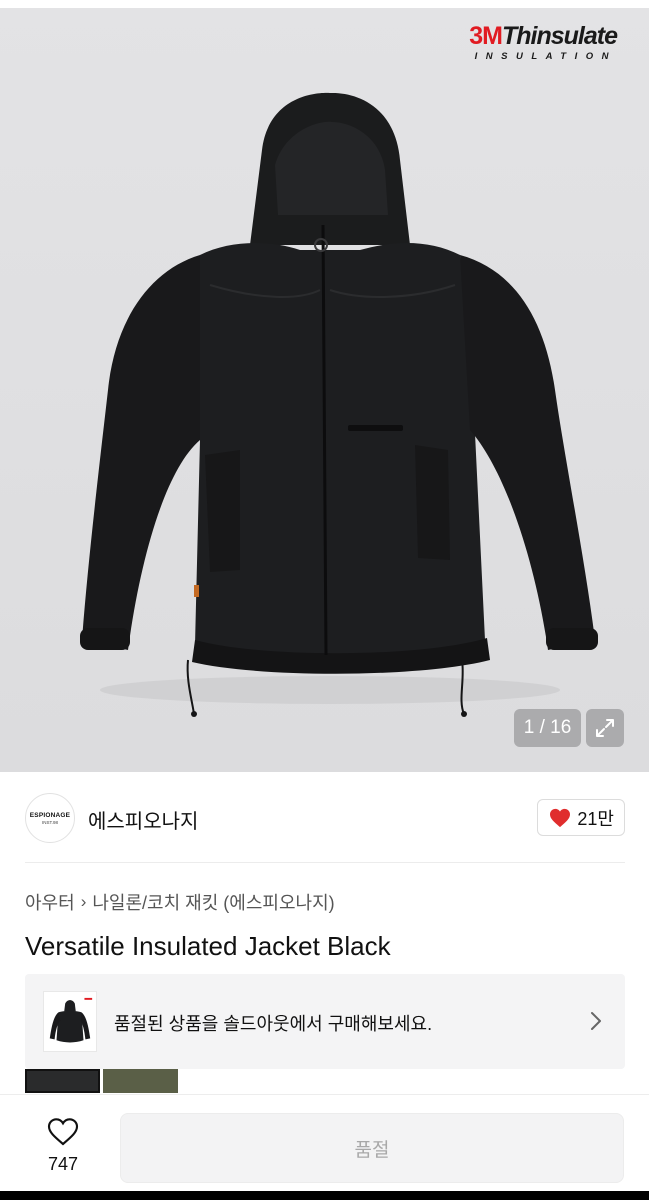 The height and width of the screenshot is (1200, 649). I want to click on bottom-edge, so click(324, 1195).